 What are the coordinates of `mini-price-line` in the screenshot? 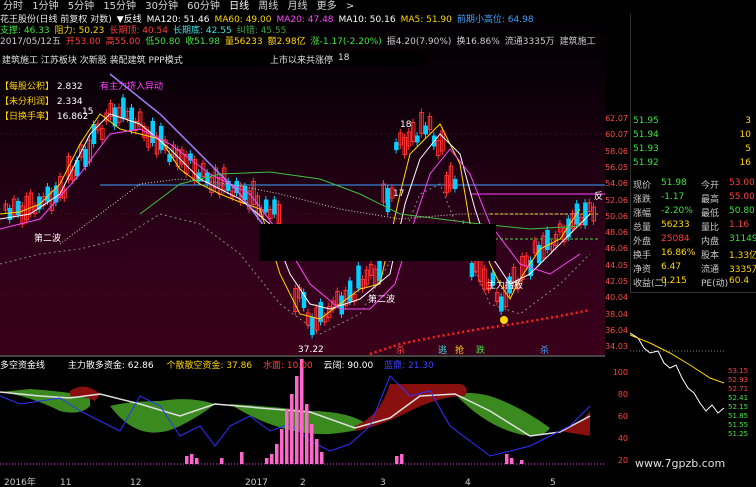 It's located at (677, 373).